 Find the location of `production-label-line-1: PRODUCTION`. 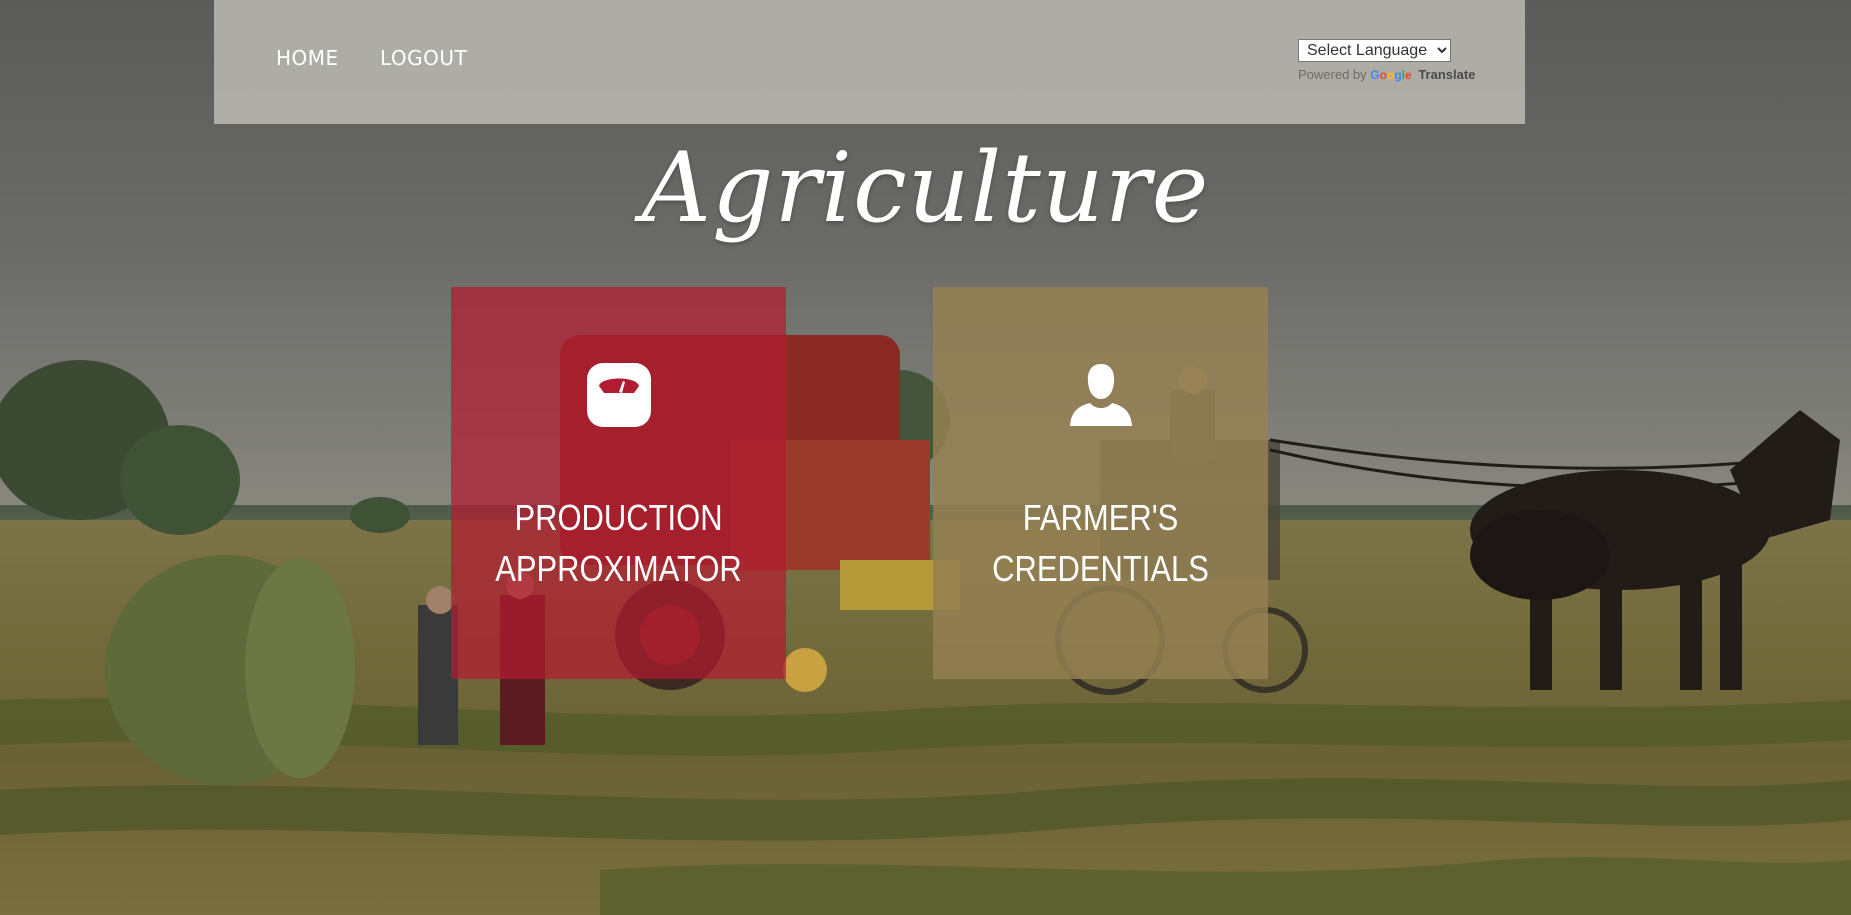

production-label-line-1: PRODUCTION is located at coordinates (618, 517).